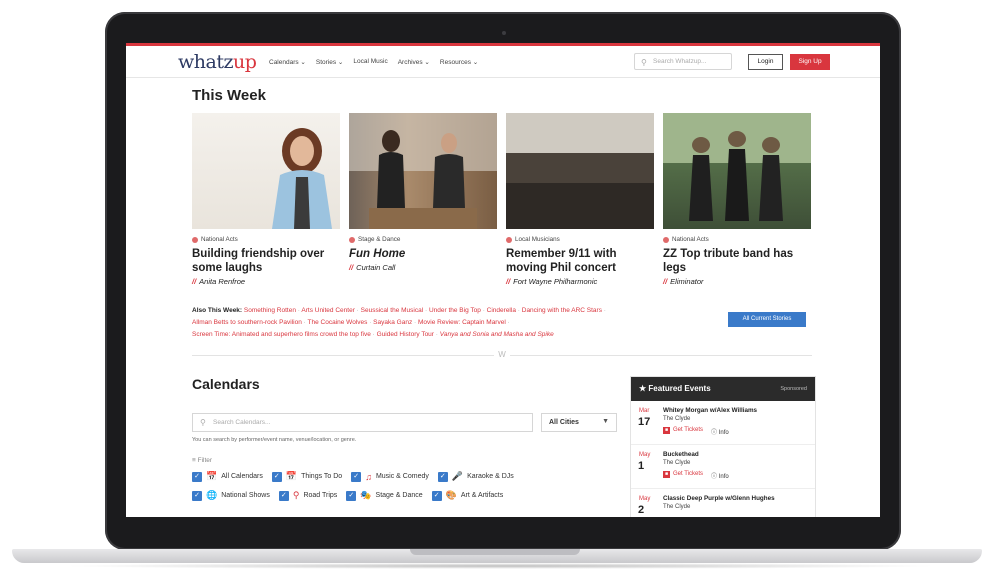  What do you see at coordinates (247, 322) in the screenshot?
I see `also-link: Allman Betts to southern-rock Pavilion` at bounding box center [247, 322].